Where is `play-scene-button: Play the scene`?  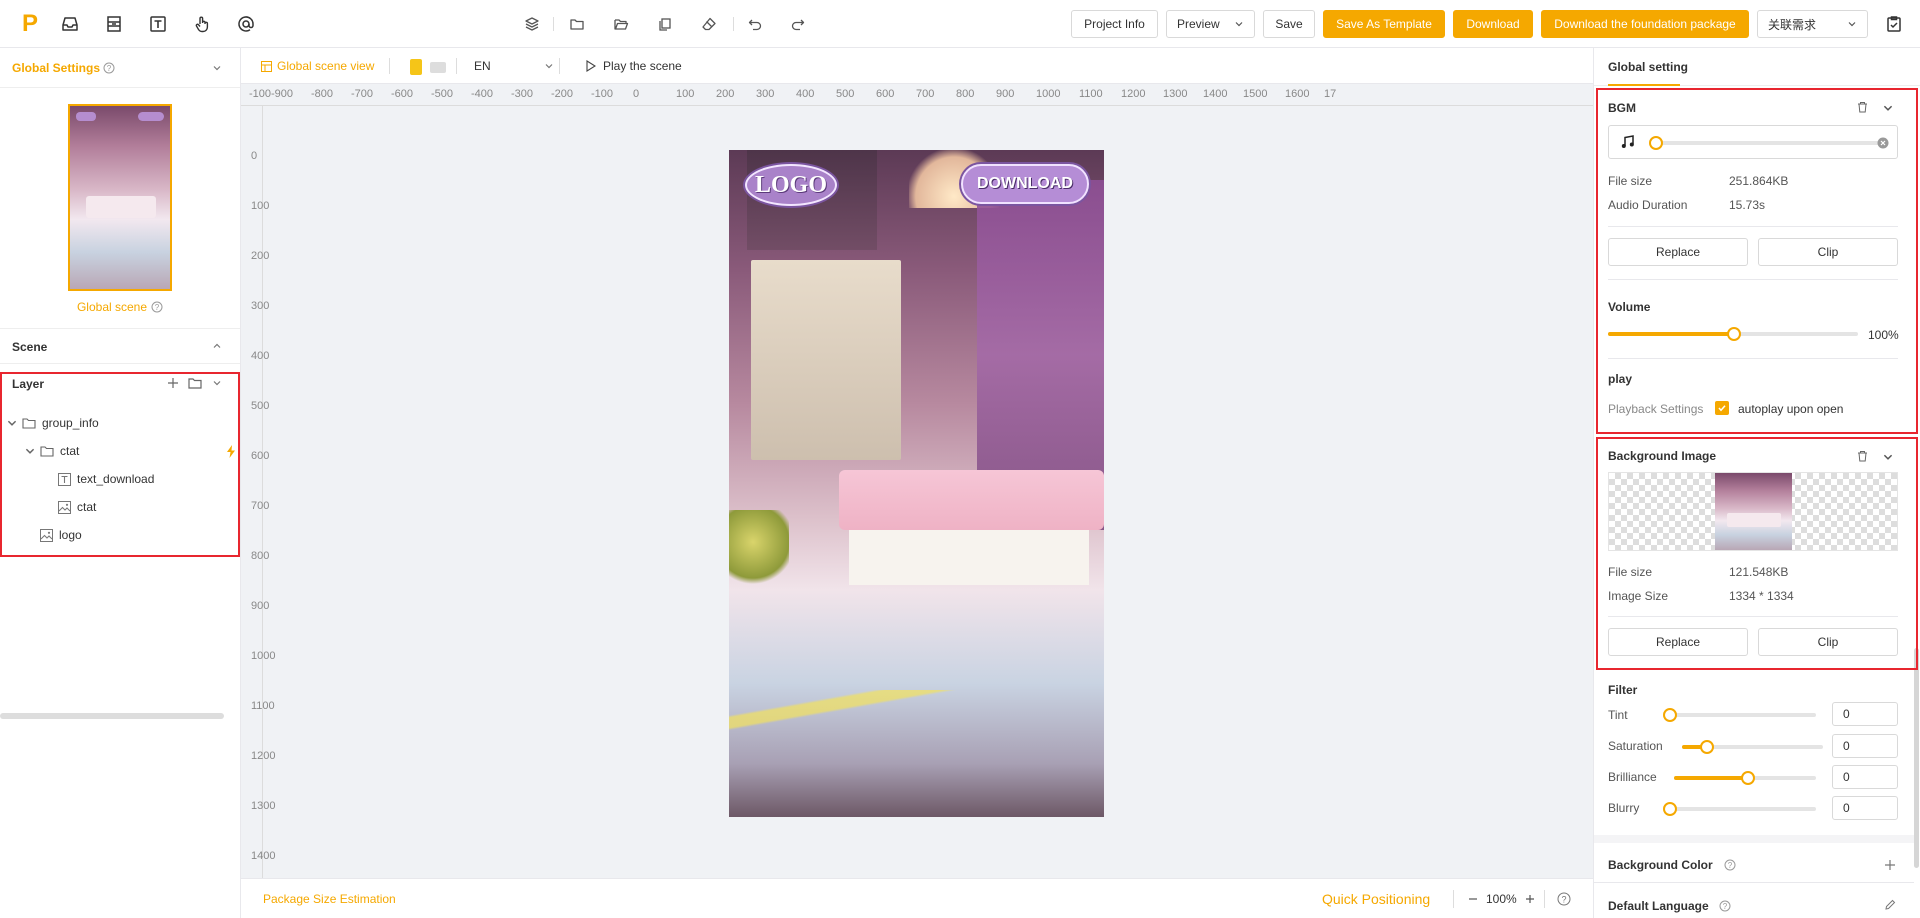
play-scene-button: Play the scene is located at coordinates (634, 66).